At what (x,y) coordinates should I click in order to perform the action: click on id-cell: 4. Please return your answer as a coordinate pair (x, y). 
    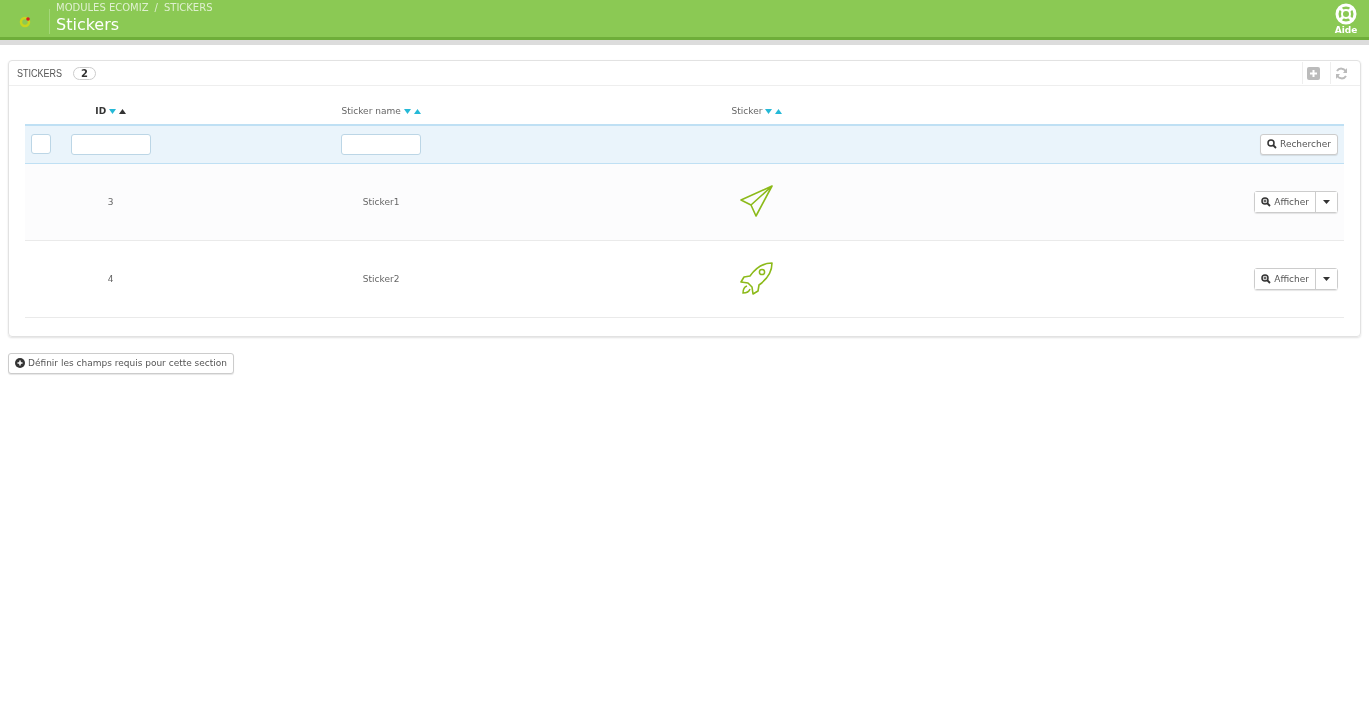
    Looking at the image, I should click on (110, 278).